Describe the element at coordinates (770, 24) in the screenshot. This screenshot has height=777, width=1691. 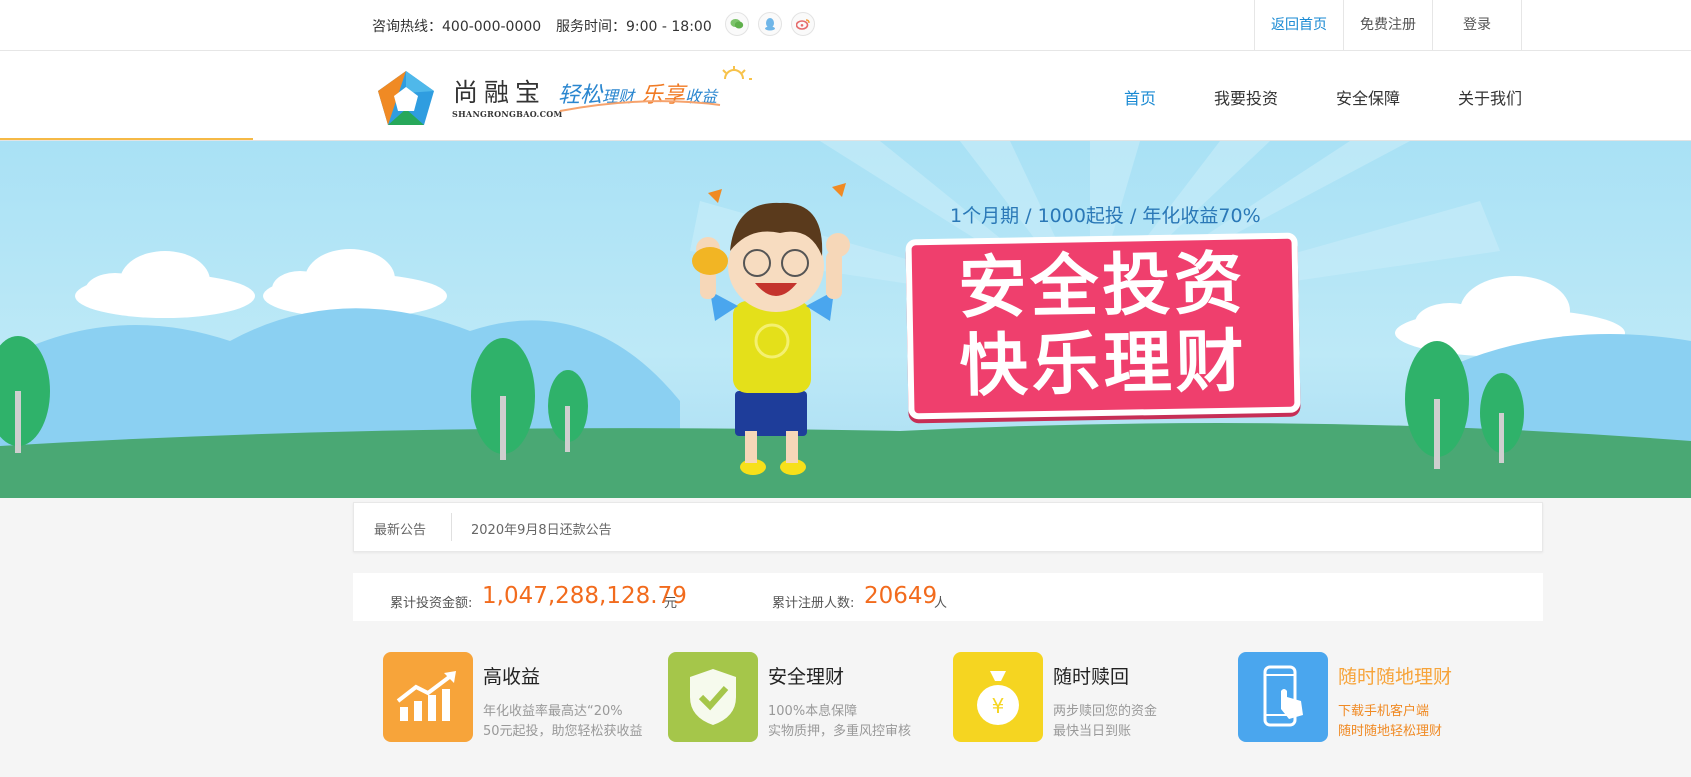
I see `qq-icon` at that location.